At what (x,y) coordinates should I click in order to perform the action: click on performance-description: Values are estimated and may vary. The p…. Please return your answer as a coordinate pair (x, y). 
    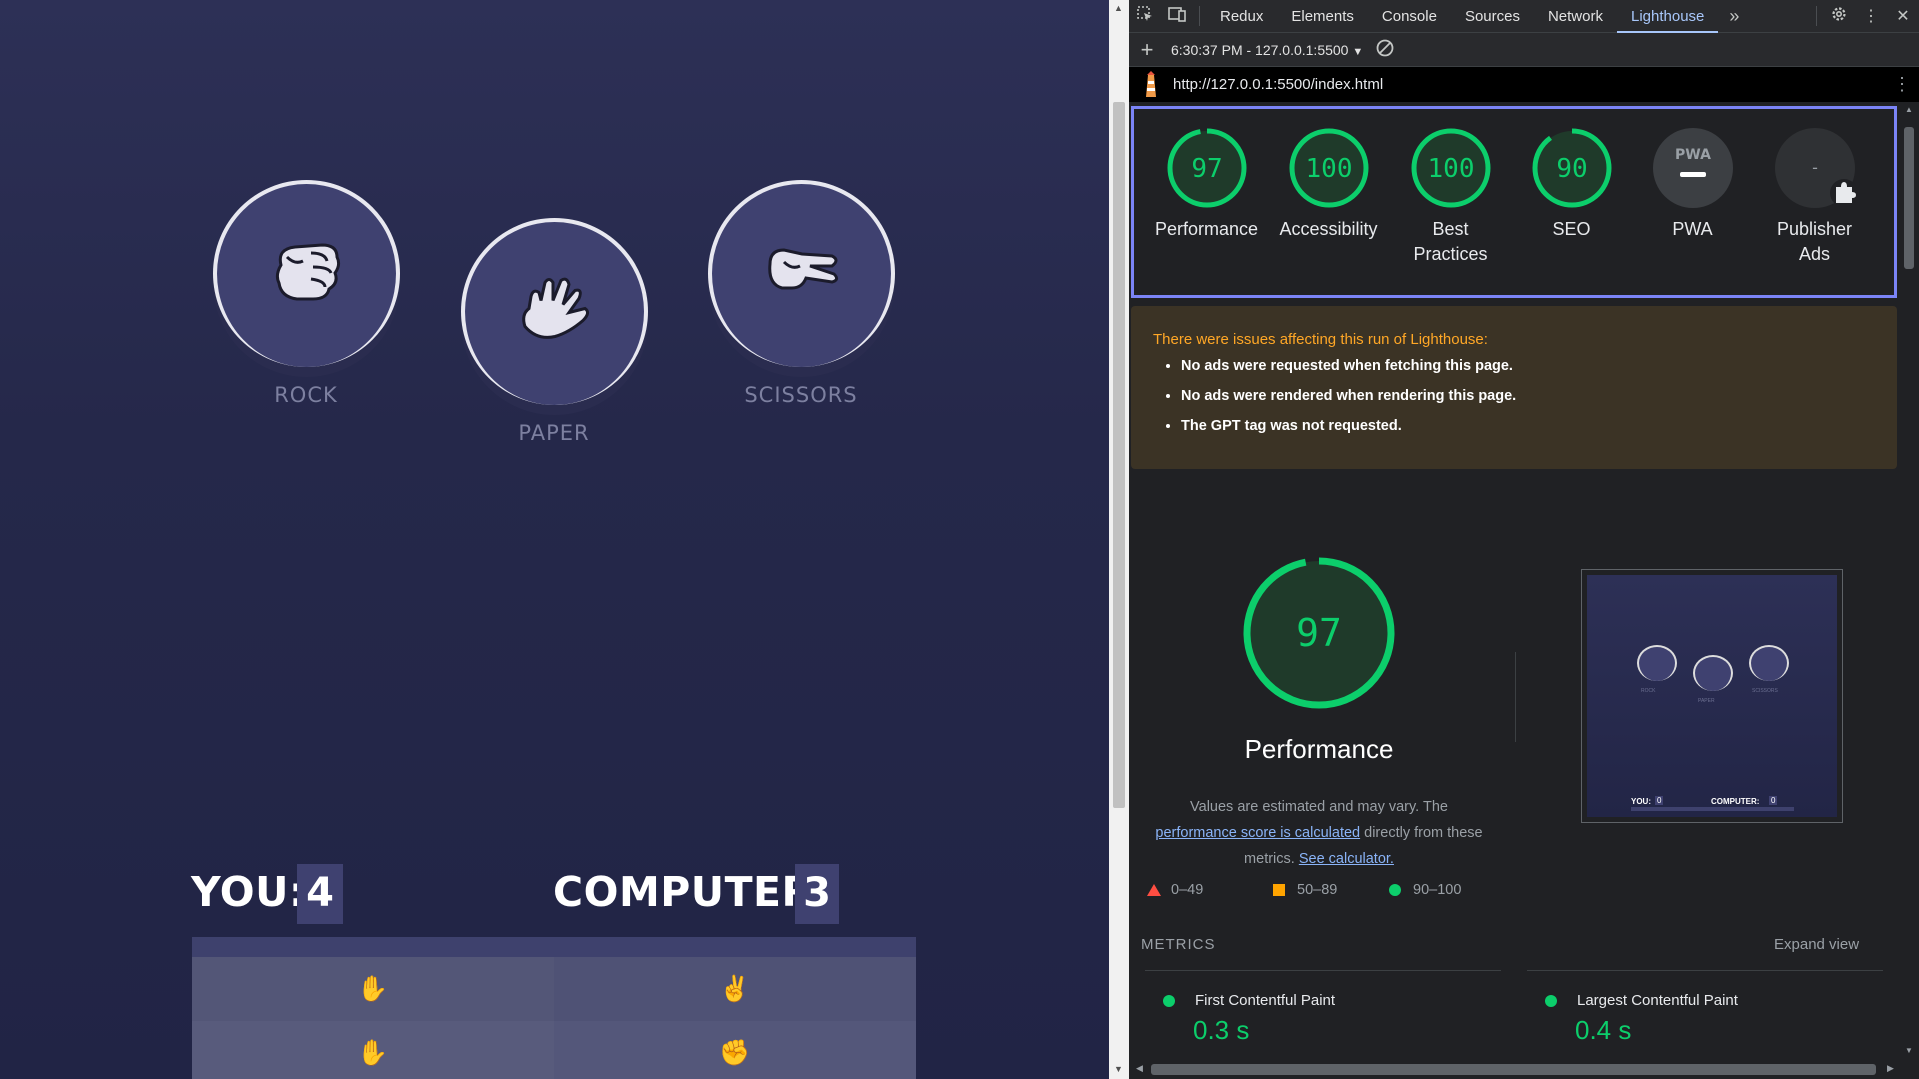
    Looking at the image, I should click on (1319, 833).